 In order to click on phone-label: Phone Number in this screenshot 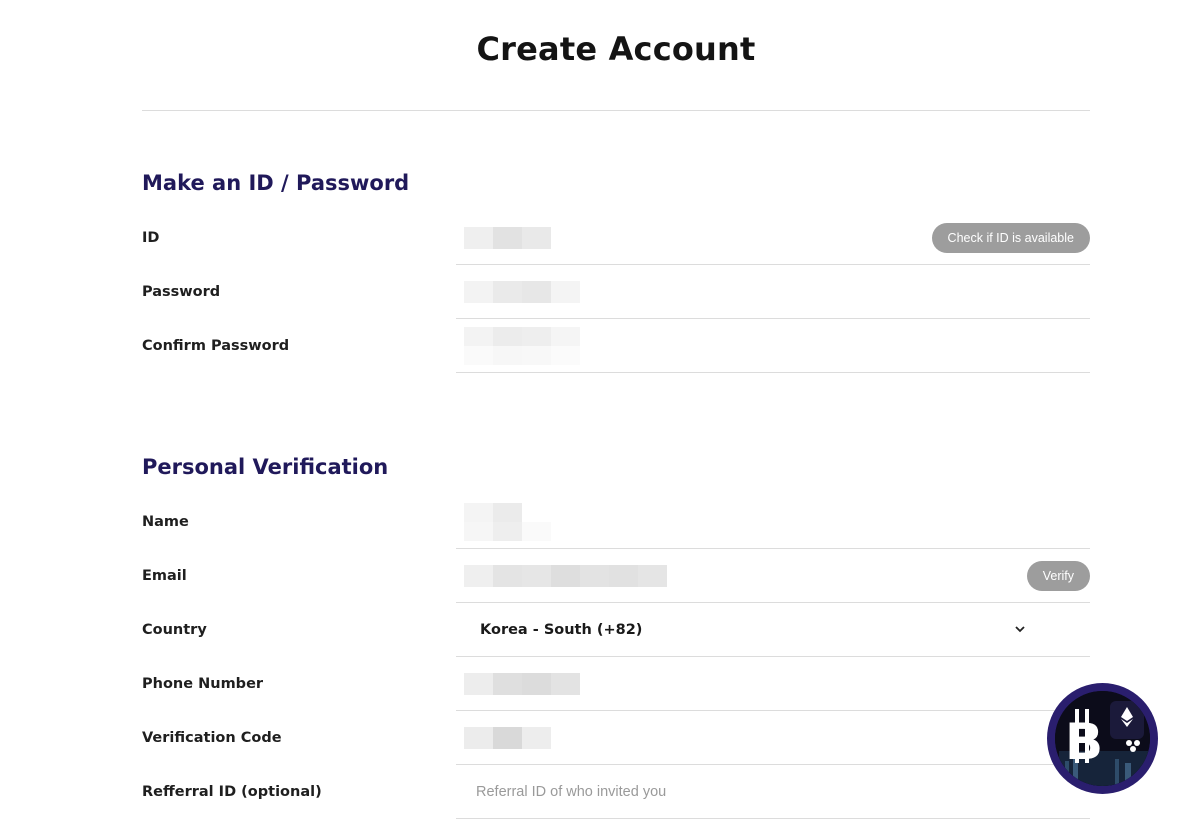, I will do `click(203, 684)`.